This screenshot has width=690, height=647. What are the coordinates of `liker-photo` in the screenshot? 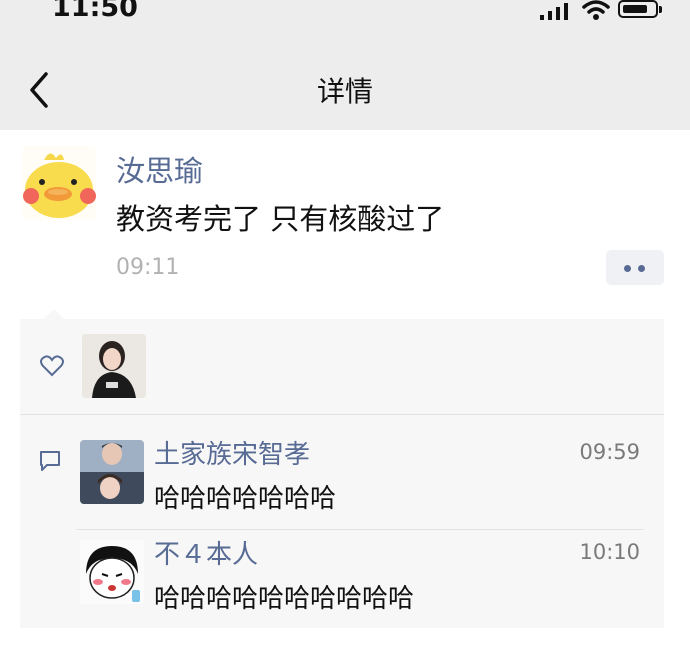 It's located at (114, 366).